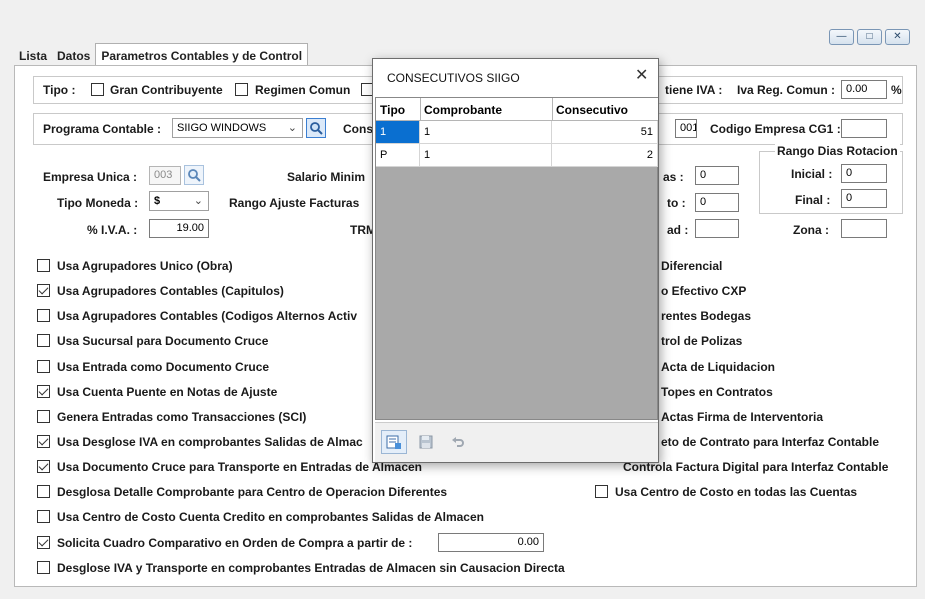  I want to click on maximize-button: □, so click(869, 37).